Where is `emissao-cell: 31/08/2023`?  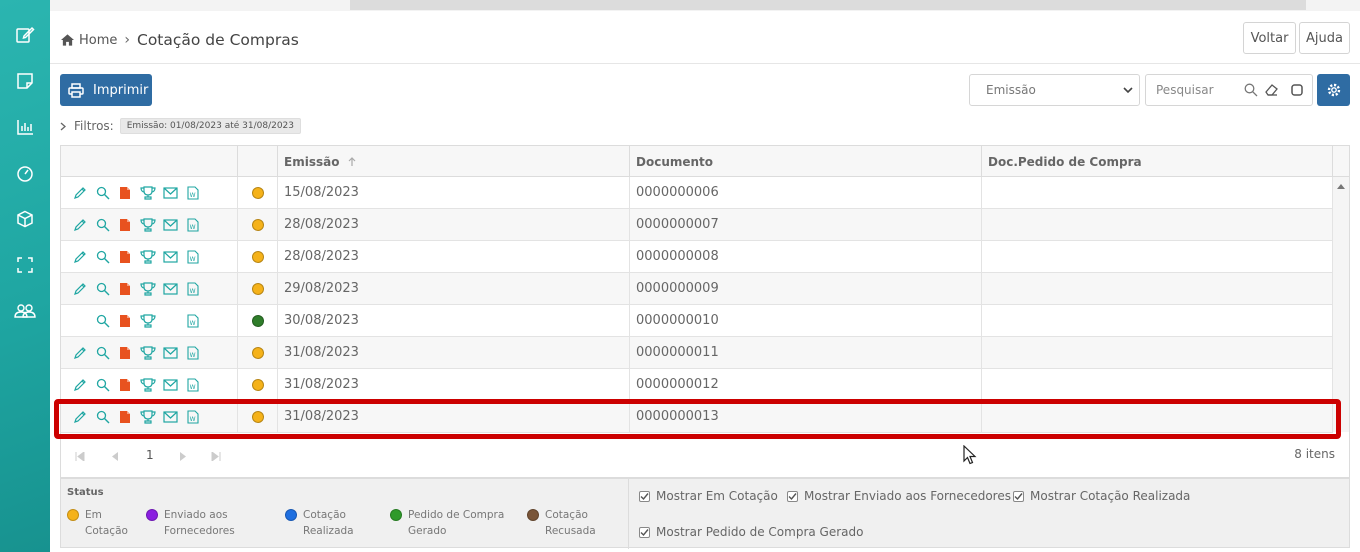 emissao-cell: 31/08/2023 is located at coordinates (454, 384).